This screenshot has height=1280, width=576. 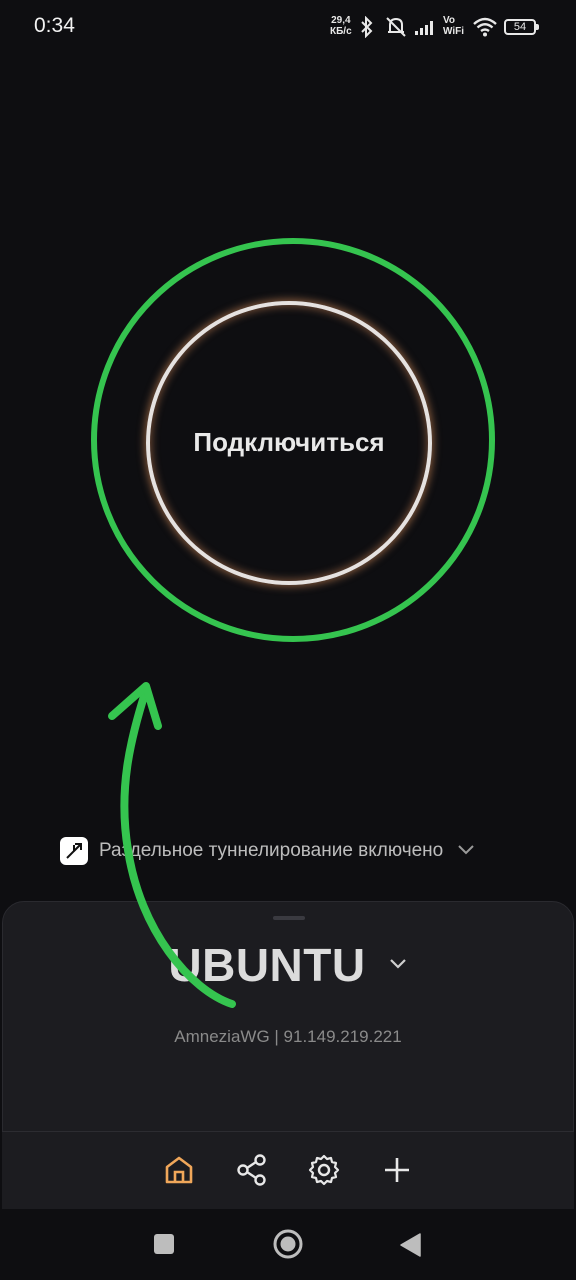 I want to click on tab-add, so click(x=397, y=1172).